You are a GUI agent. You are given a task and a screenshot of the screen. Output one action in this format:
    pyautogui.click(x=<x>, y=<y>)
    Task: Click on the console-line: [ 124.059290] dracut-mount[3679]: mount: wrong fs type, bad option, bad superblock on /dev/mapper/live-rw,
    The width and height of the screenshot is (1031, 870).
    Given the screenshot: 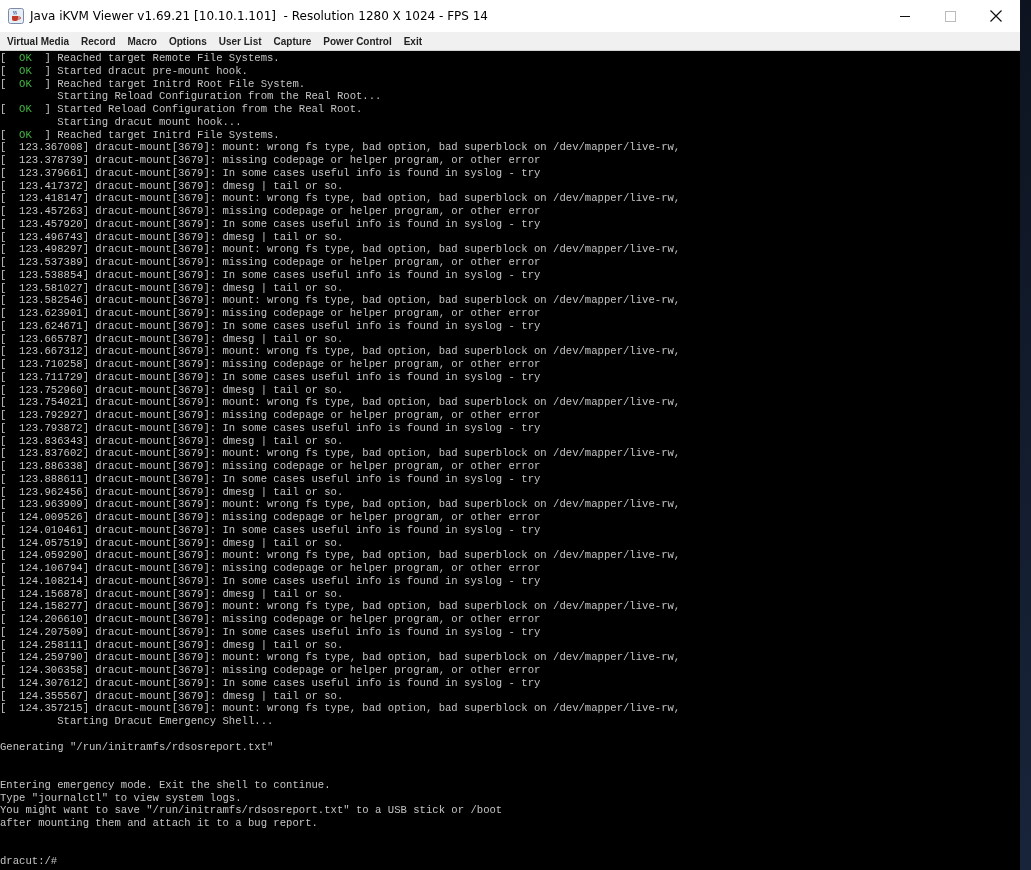 What is the action you would take?
    pyautogui.click(x=340, y=555)
    